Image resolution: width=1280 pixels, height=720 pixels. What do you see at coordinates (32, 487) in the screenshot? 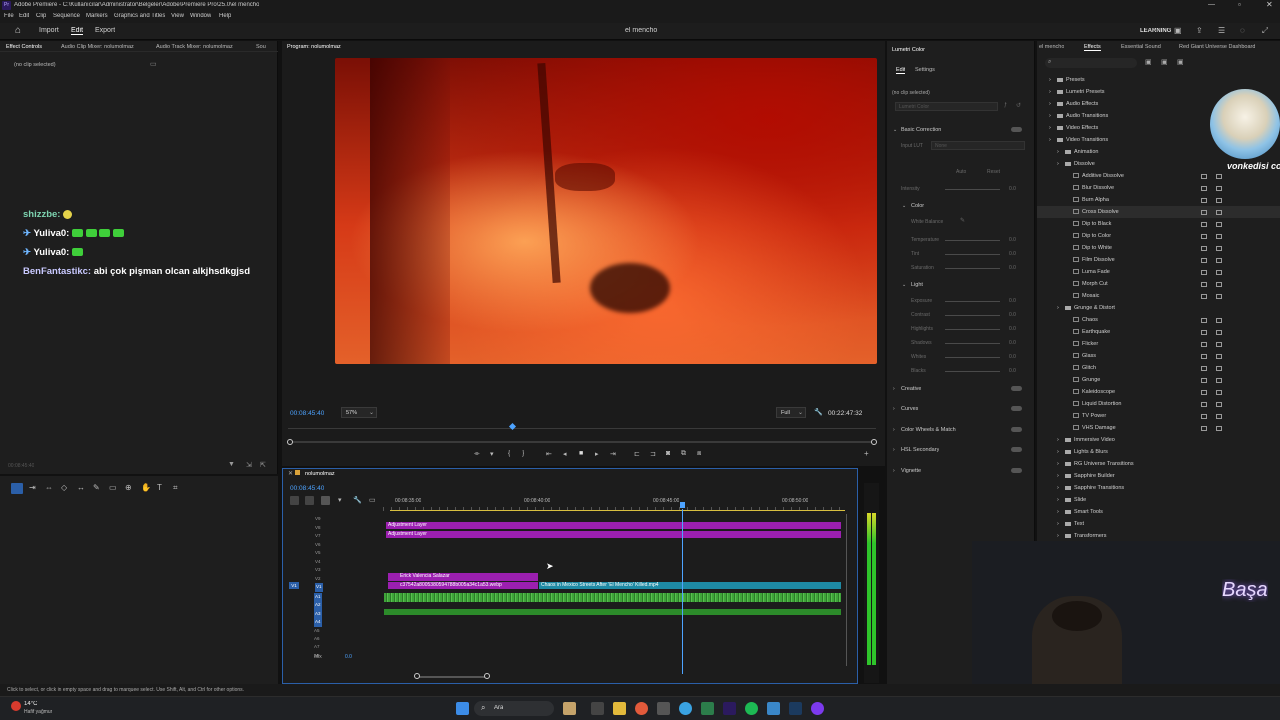
I see `track-select-tool-icon: ⇥` at bounding box center [32, 487].